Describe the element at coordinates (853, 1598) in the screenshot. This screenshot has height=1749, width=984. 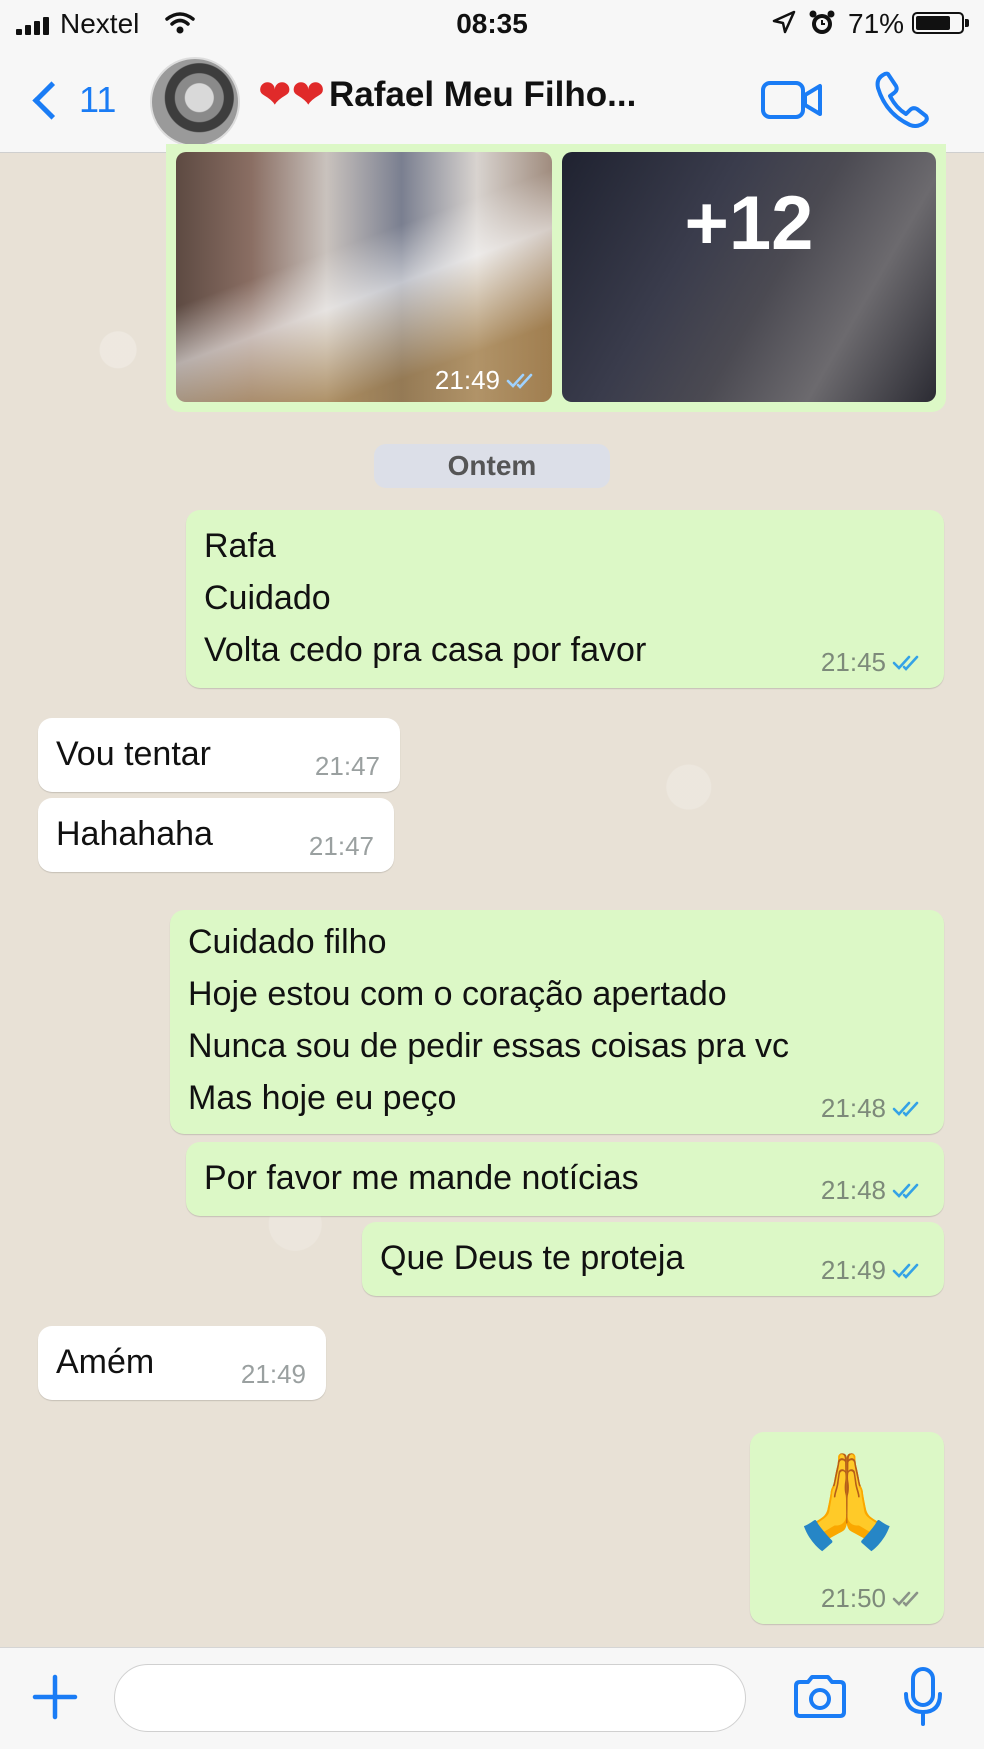
I see `message-time: 21:50` at that location.